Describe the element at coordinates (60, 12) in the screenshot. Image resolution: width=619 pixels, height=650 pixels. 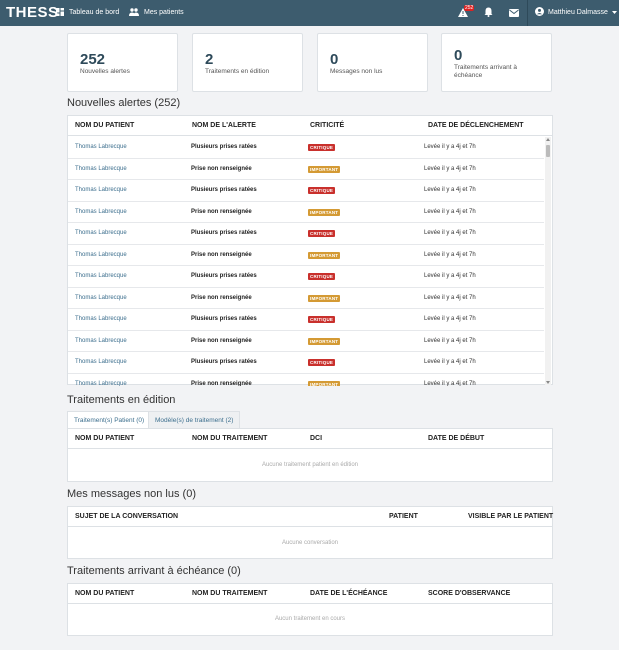
I see `dashboard-icon` at that location.